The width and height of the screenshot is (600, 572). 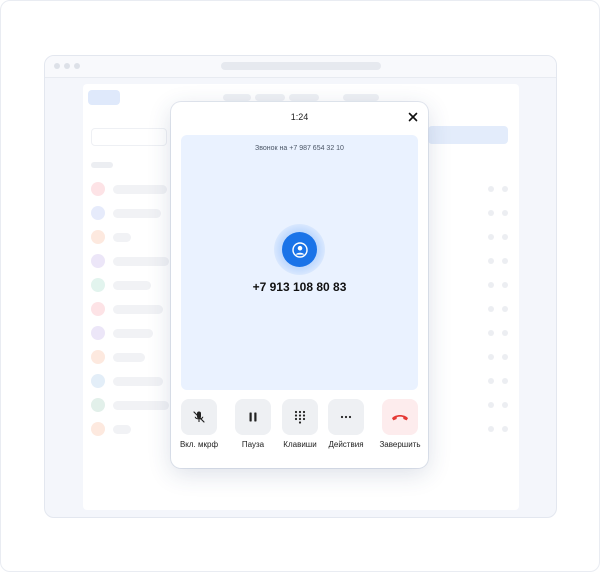 I want to click on contact-number: +7 913 108 80 83, so click(x=299, y=287).